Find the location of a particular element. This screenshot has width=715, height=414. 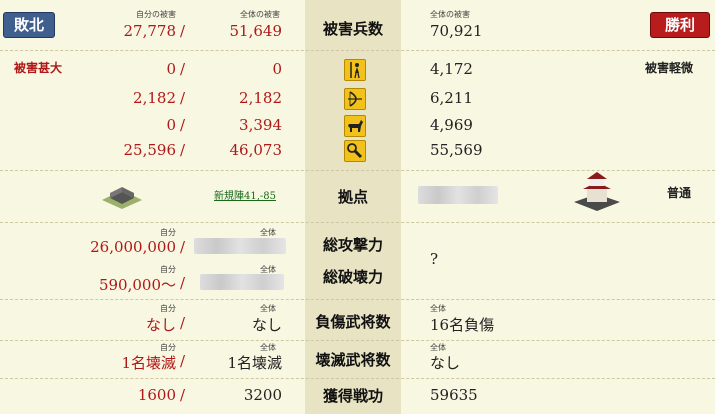

enemy-base-name-redacted is located at coordinates (458, 195).